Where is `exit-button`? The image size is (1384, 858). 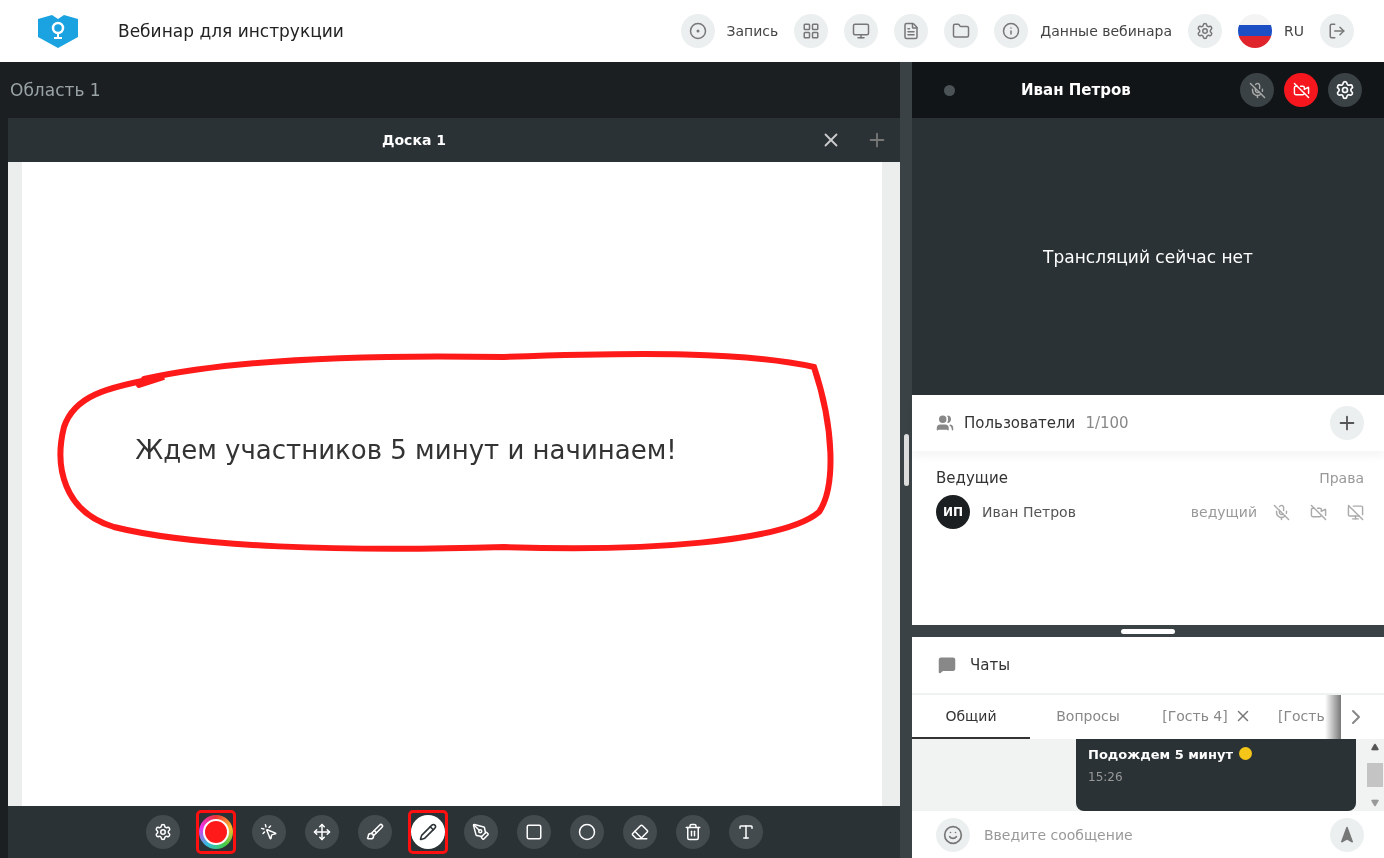
exit-button is located at coordinates (1337, 31).